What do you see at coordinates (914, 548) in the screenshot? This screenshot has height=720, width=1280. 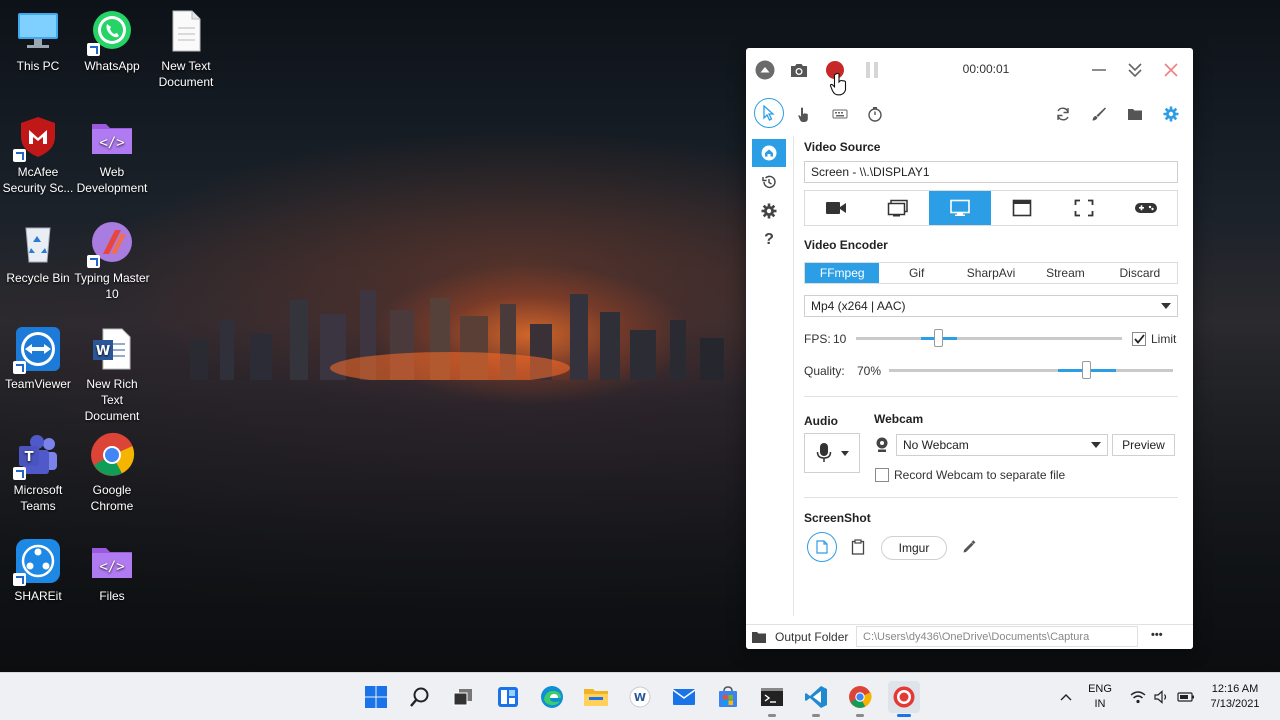 I see `screenshot-imgur-button: Imgur` at bounding box center [914, 548].